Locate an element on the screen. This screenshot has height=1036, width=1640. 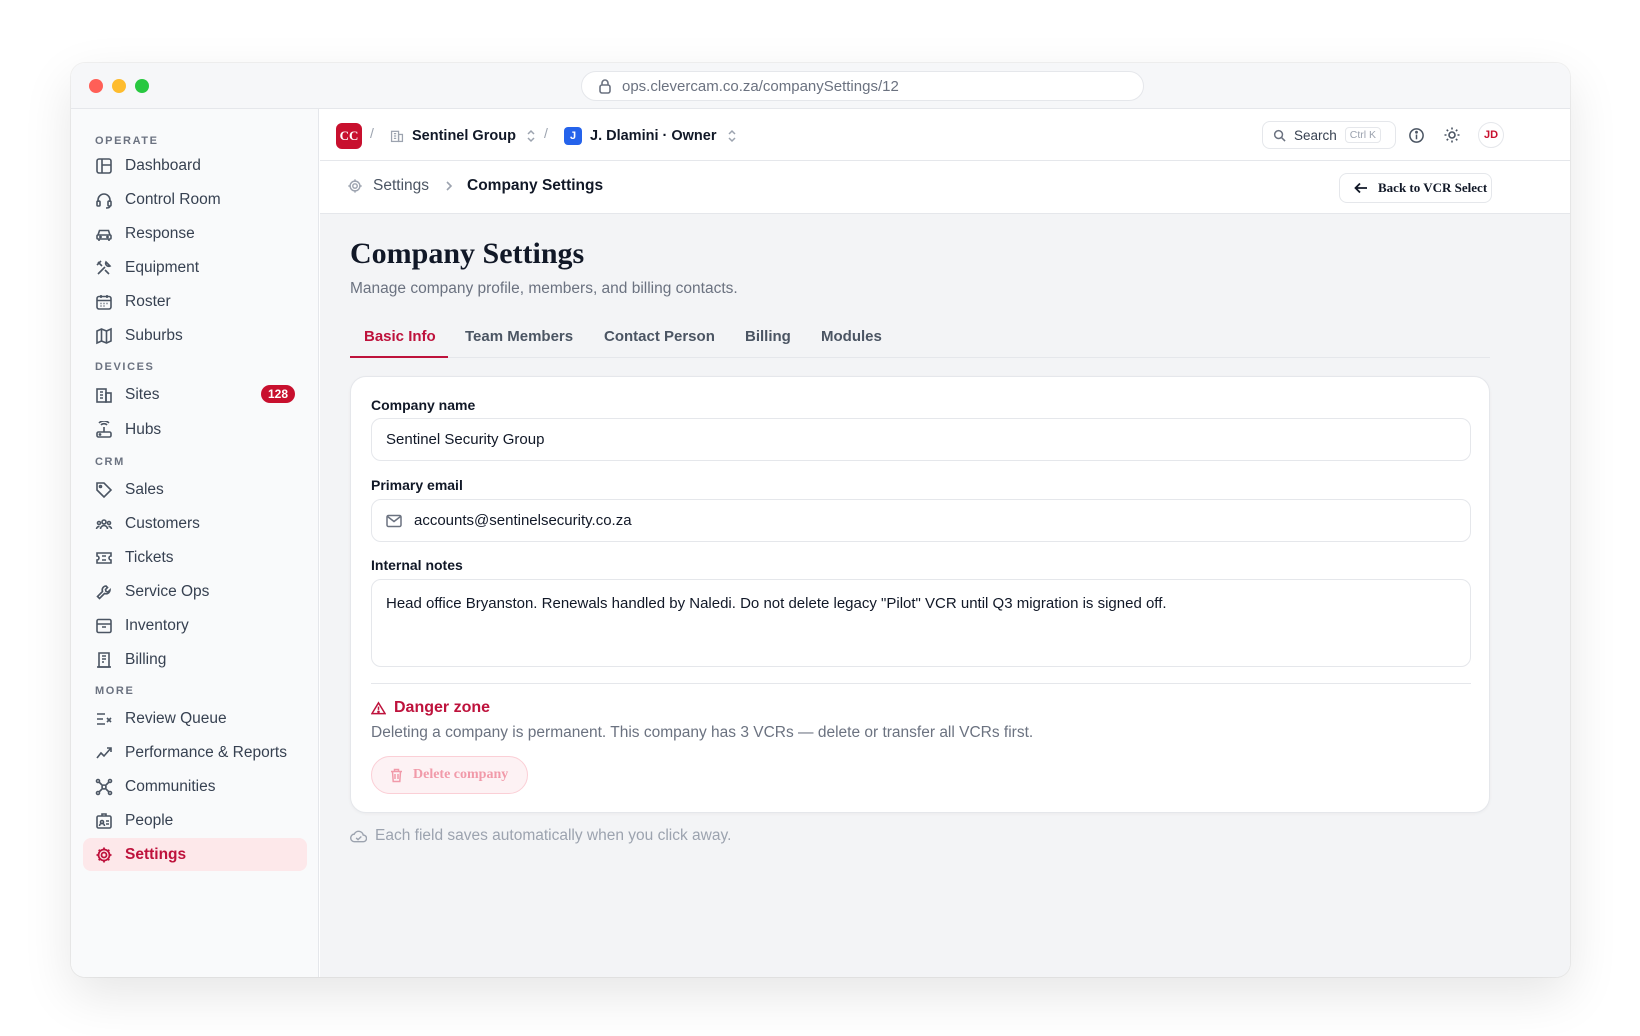
sun-icon is located at coordinates (1452, 135).